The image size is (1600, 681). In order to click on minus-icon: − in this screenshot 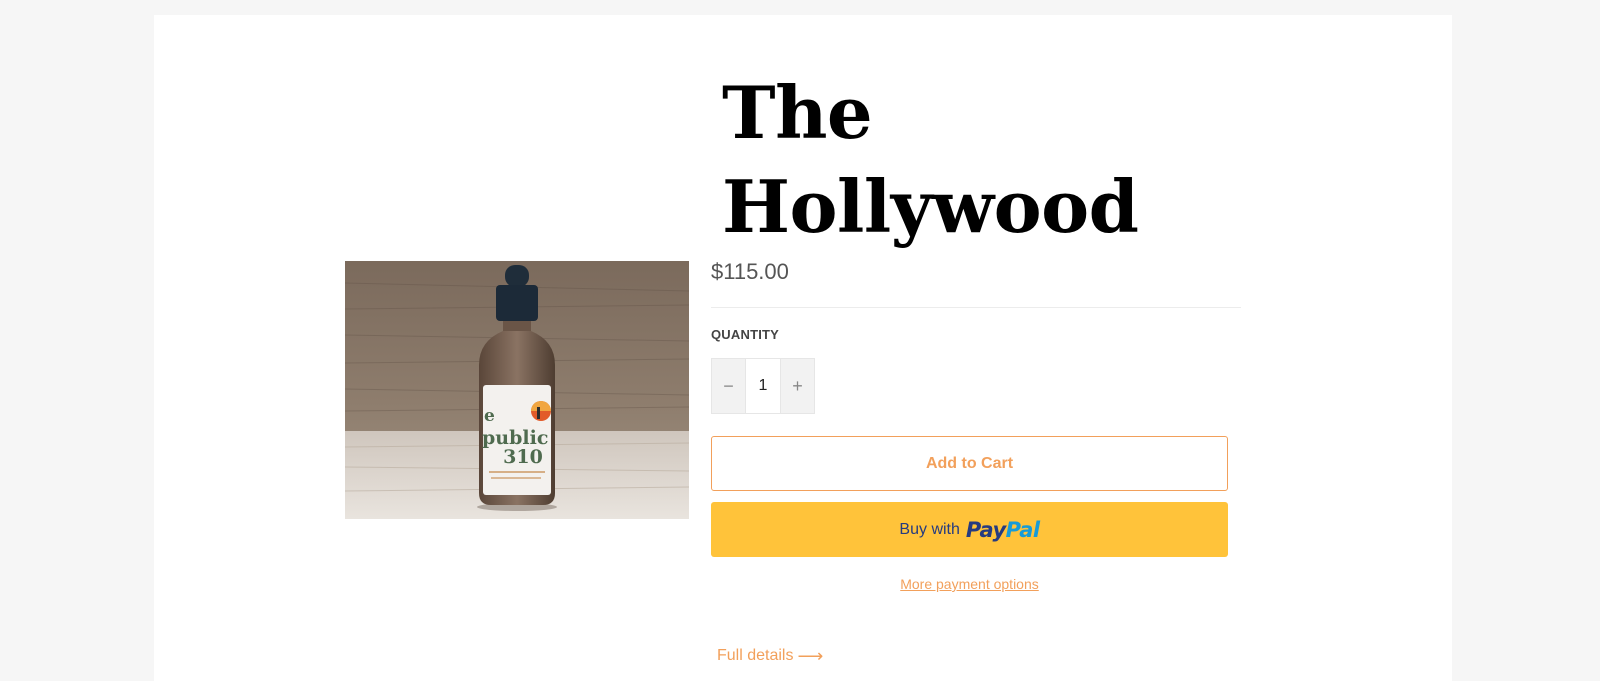, I will do `click(728, 385)`.